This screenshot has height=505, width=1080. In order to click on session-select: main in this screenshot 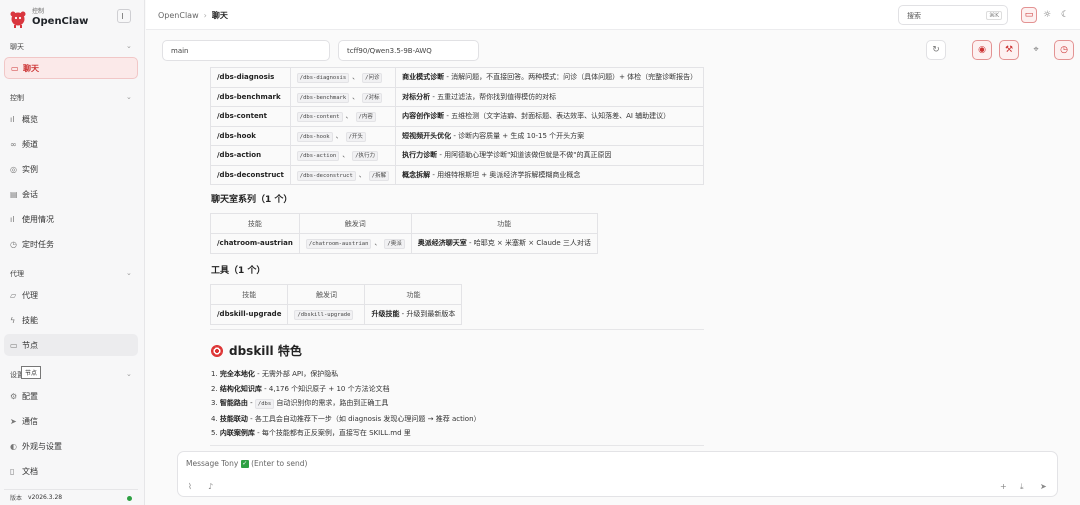, I will do `click(246, 50)`.